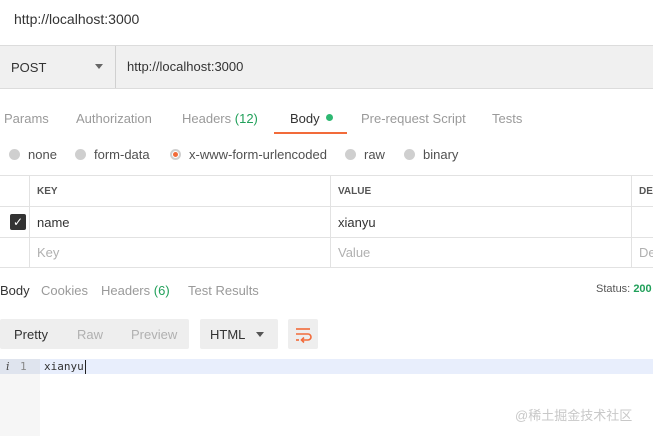 This screenshot has height=436, width=653. What do you see at coordinates (161, 290) in the screenshot?
I see `response-headers-count: (6)` at bounding box center [161, 290].